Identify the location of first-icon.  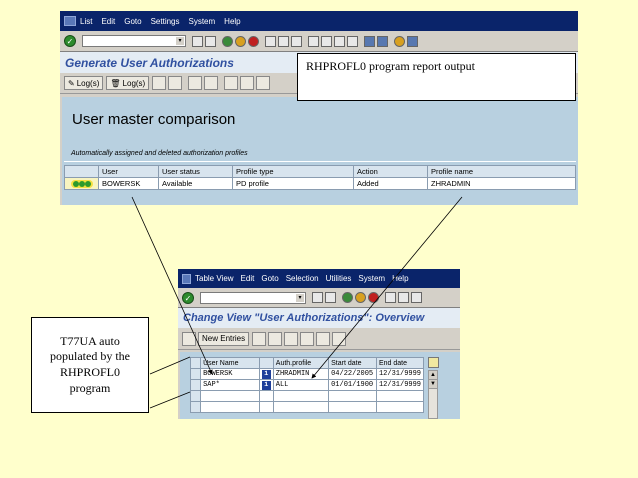
(195, 83).